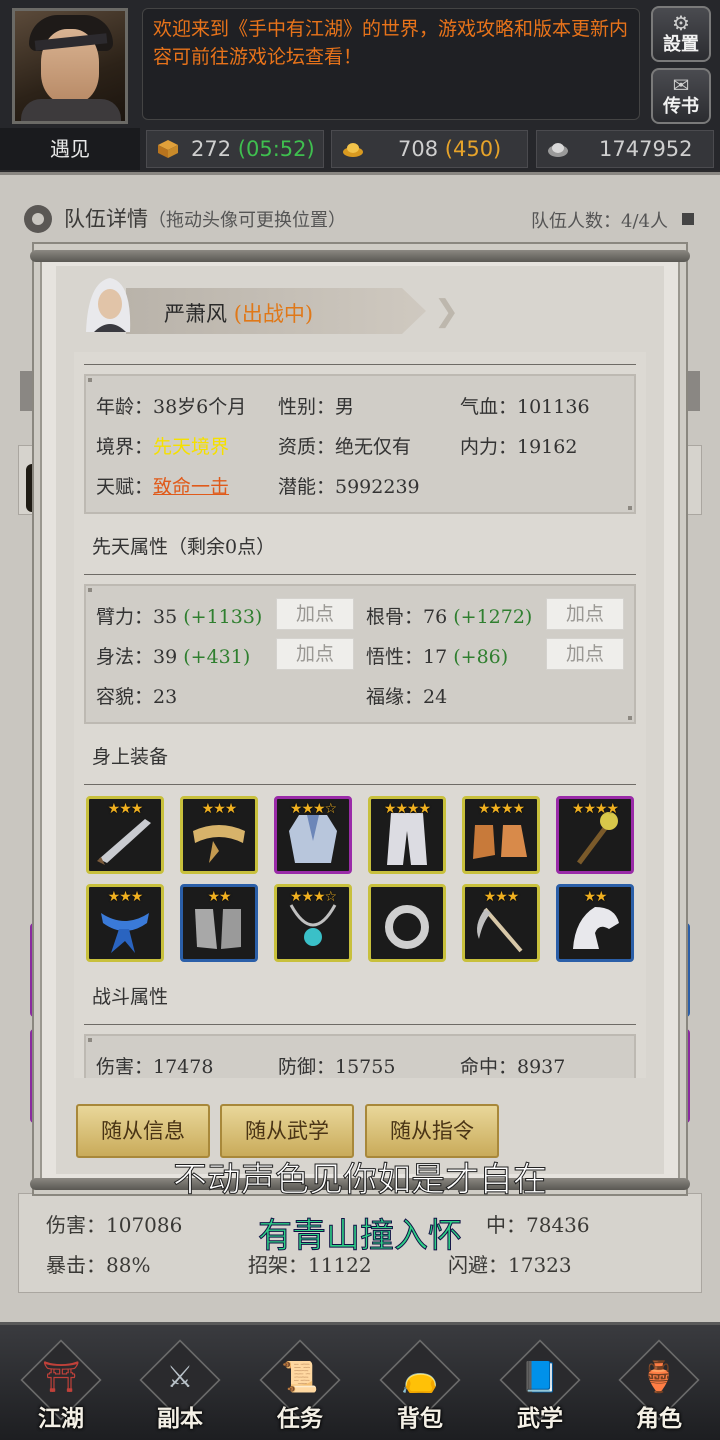 This screenshot has width=720, height=1440. Describe the element at coordinates (659, 1377) in the screenshot. I see `gourd-icon: 🏺` at that location.